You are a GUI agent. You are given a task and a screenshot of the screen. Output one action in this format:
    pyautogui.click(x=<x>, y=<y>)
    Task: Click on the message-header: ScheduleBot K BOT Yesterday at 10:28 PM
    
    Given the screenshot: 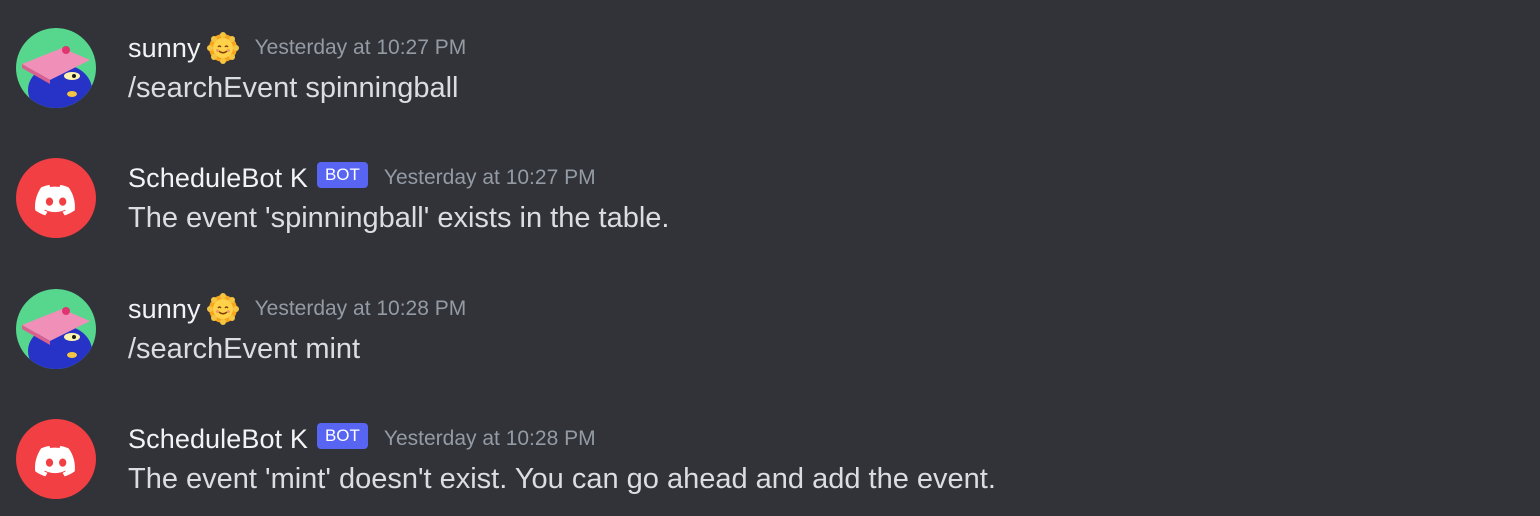 What is the action you would take?
    pyautogui.click(x=362, y=439)
    